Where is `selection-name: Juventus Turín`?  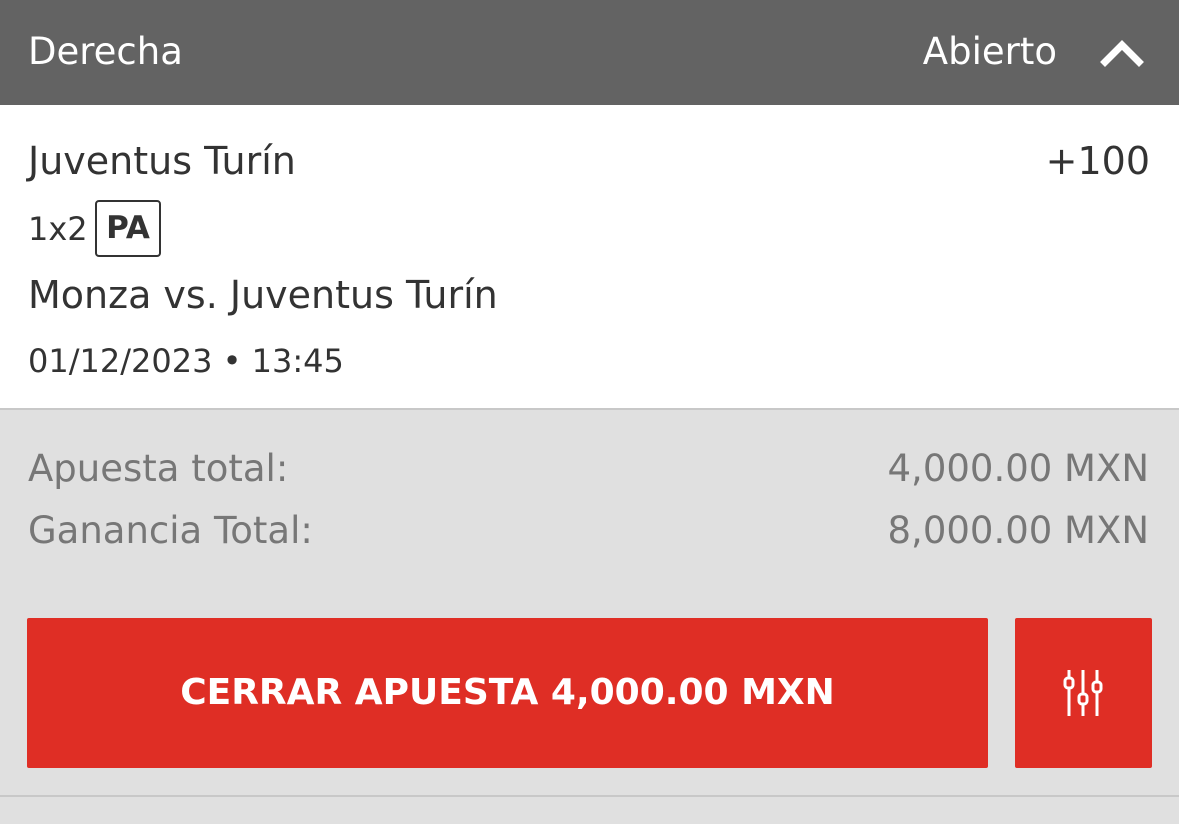 selection-name: Juventus Turín is located at coordinates (162, 161).